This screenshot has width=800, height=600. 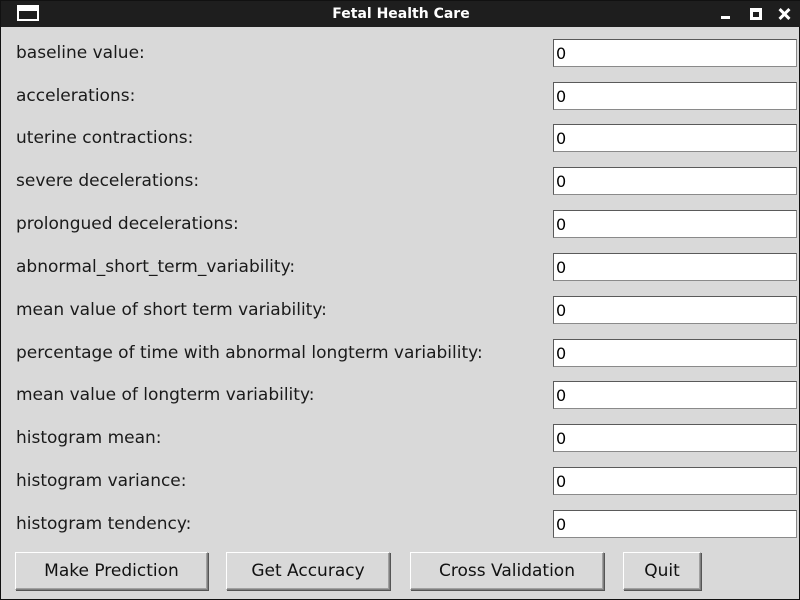 I want to click on get-accuracy-button: Get Accuracy, so click(x=308, y=571).